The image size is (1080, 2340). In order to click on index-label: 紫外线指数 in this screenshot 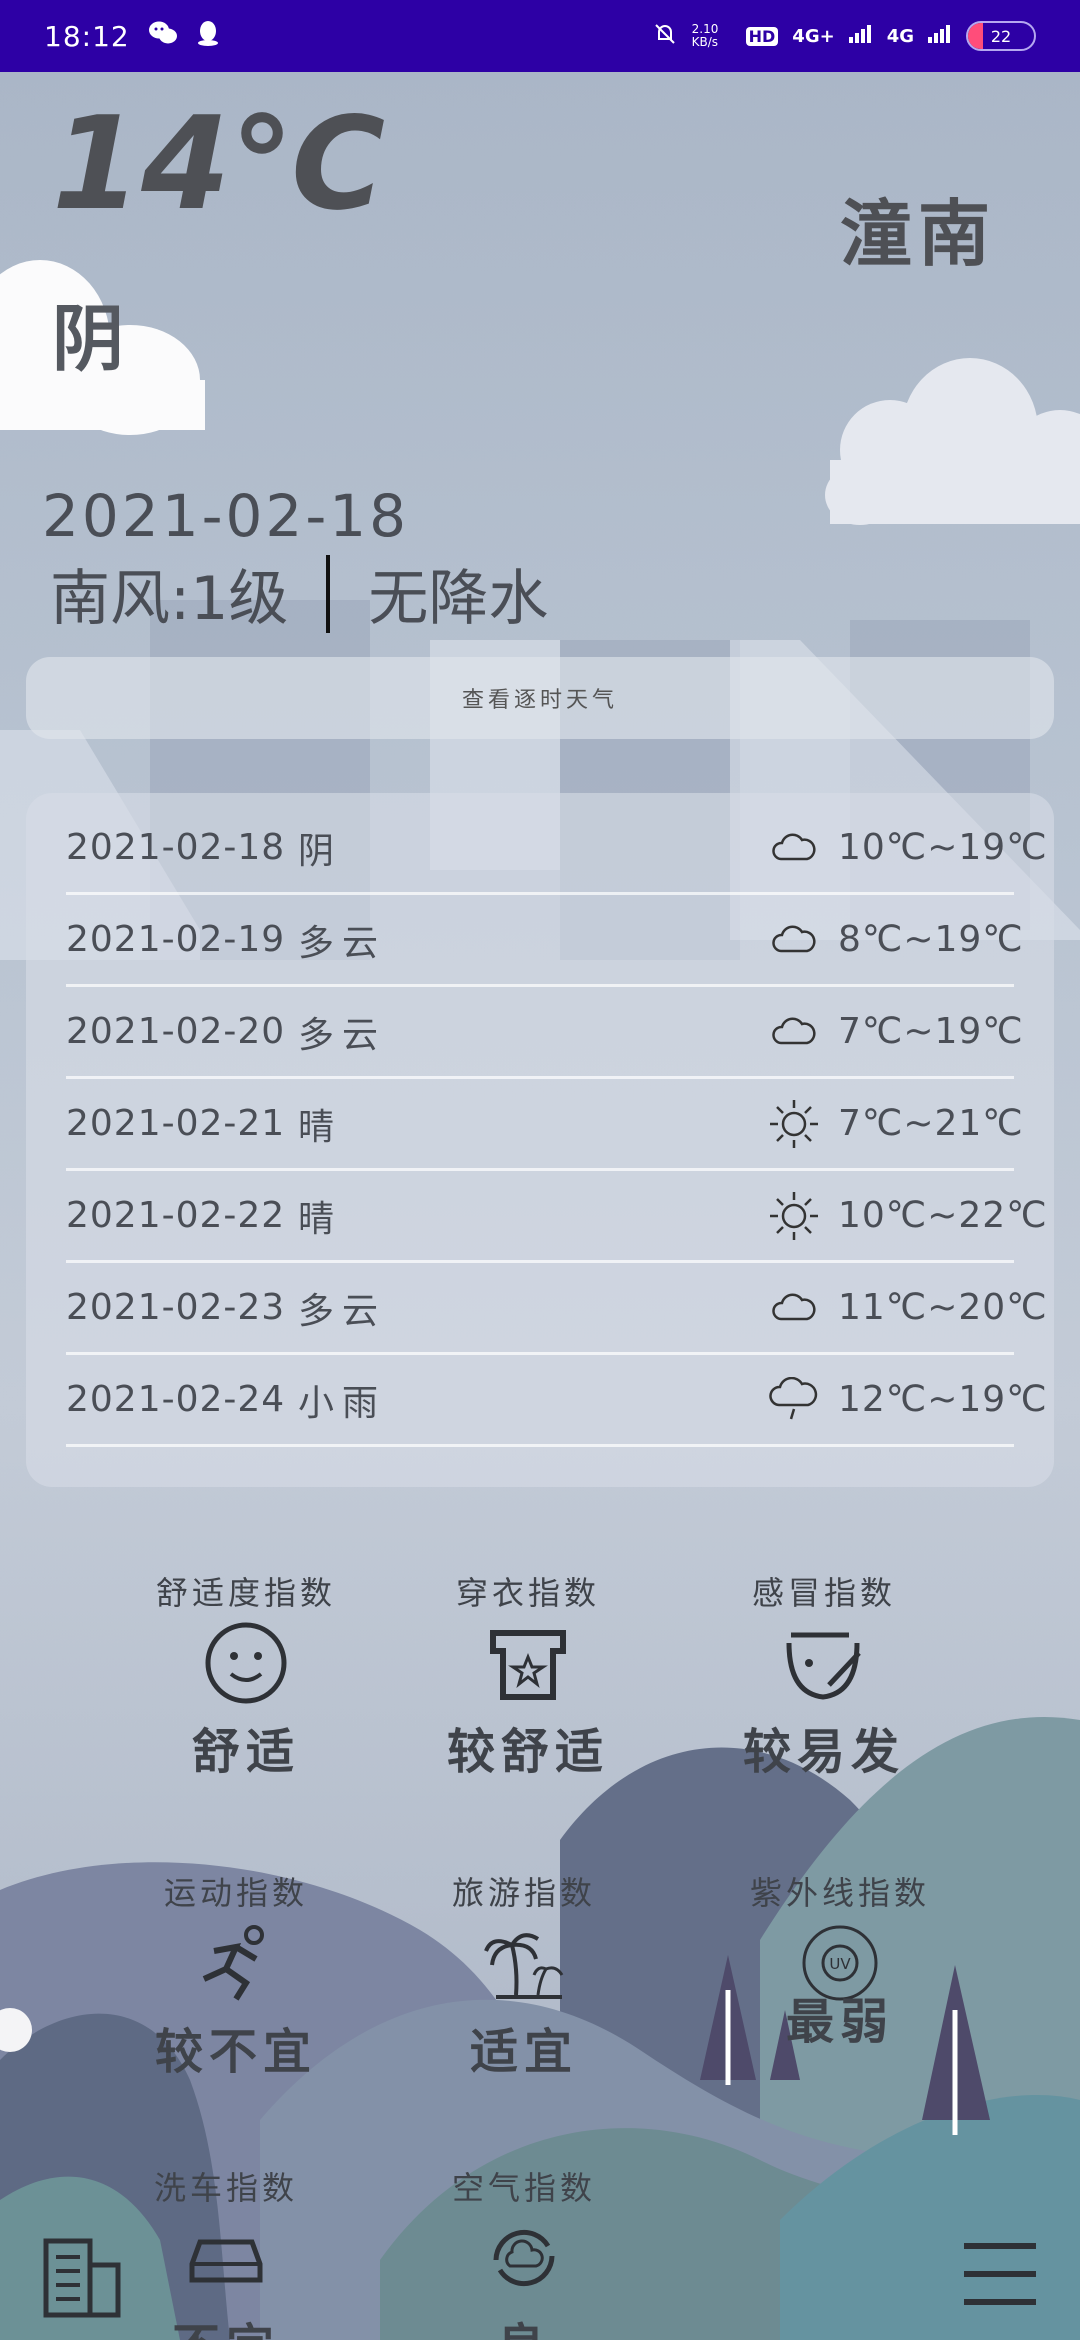, I will do `click(839, 1893)`.